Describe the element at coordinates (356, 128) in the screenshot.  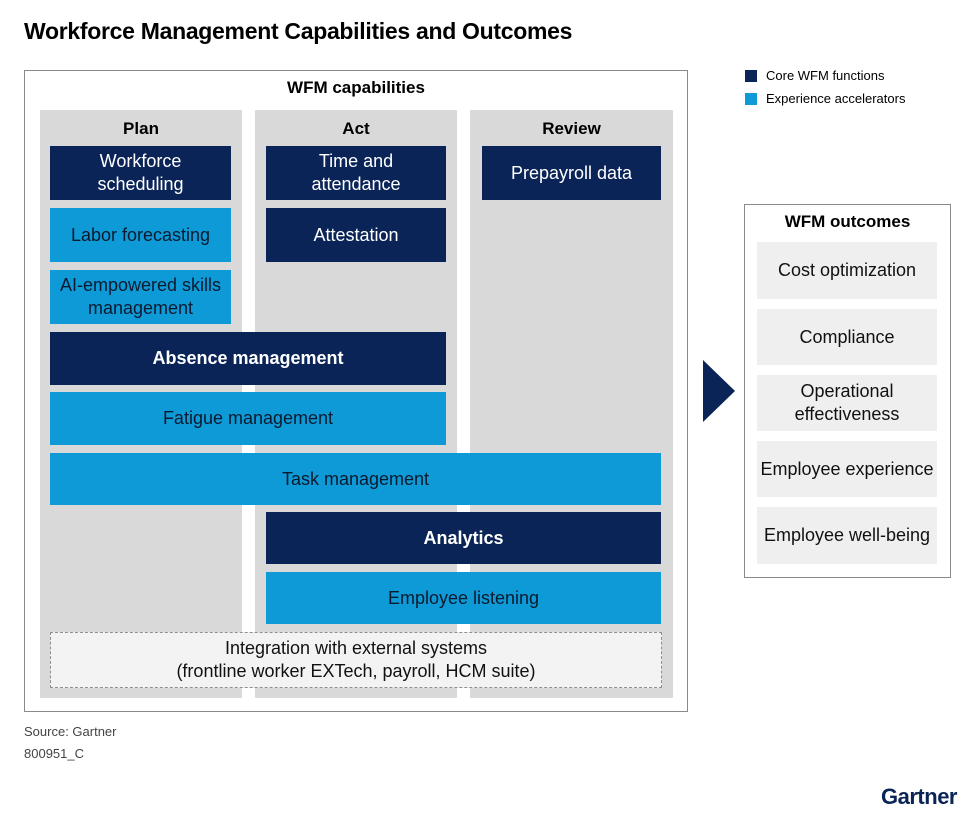
I see `column-act-header: Act` at that location.